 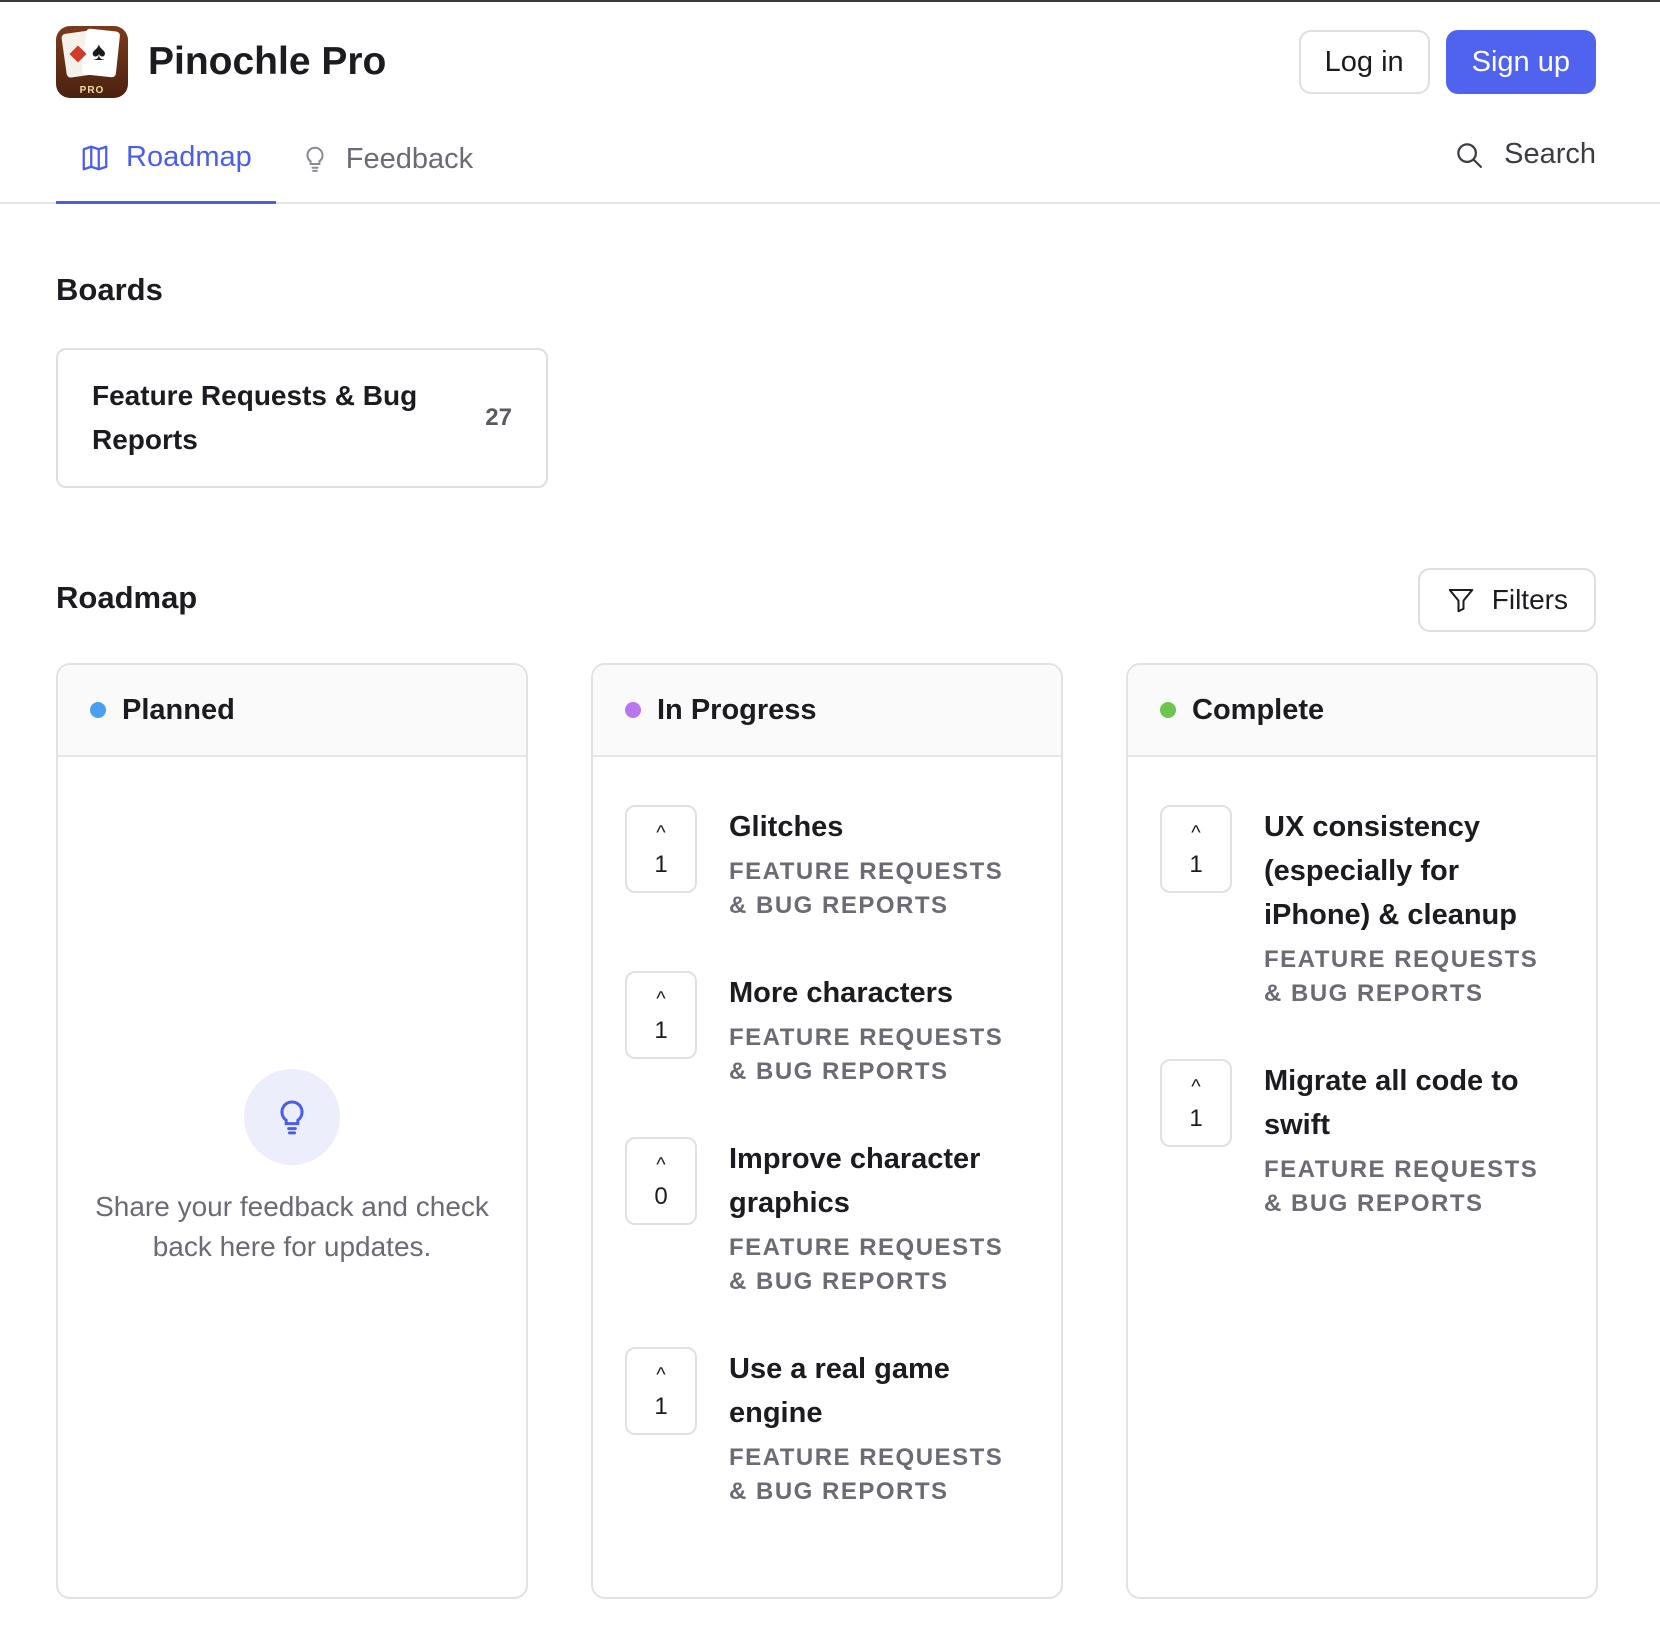 I want to click on brand: ♠ PRO Pinochle Pro, so click(x=221, y=62).